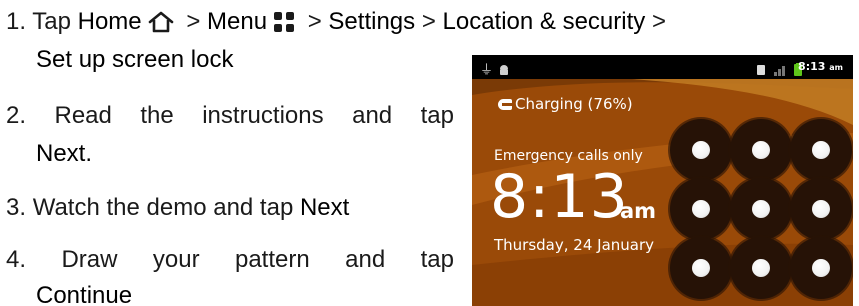 The width and height of the screenshot is (859, 306). I want to click on step-2-number: 2., so click(16, 115).